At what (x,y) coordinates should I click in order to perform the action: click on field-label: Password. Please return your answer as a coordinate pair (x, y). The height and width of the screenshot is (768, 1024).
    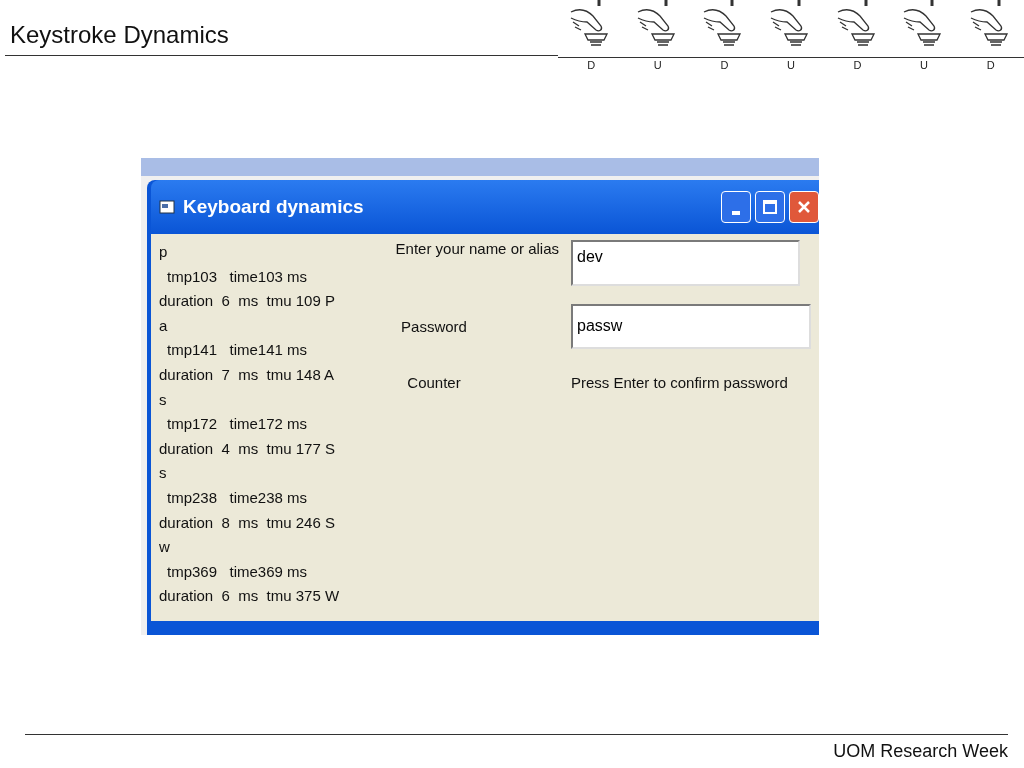
    Looking at the image, I should click on (434, 326).